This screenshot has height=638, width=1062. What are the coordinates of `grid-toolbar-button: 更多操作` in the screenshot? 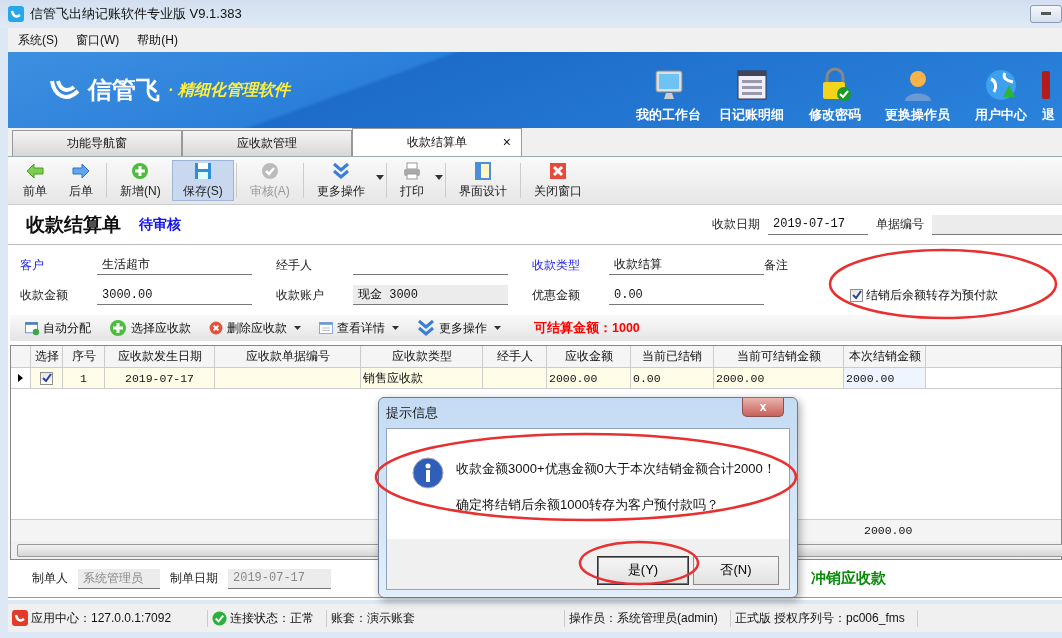 It's located at (458, 328).